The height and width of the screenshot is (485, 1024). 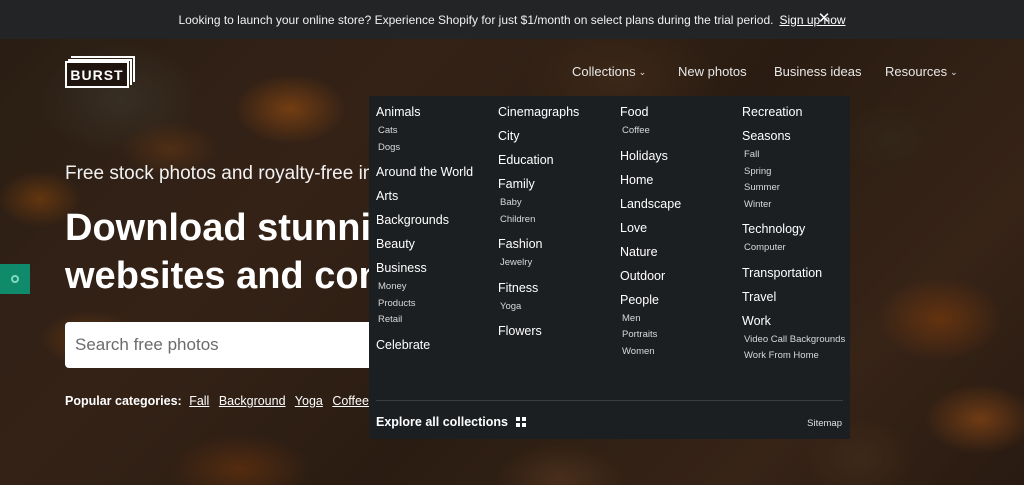 I want to click on collection-group: Beauty, so click(x=424, y=244).